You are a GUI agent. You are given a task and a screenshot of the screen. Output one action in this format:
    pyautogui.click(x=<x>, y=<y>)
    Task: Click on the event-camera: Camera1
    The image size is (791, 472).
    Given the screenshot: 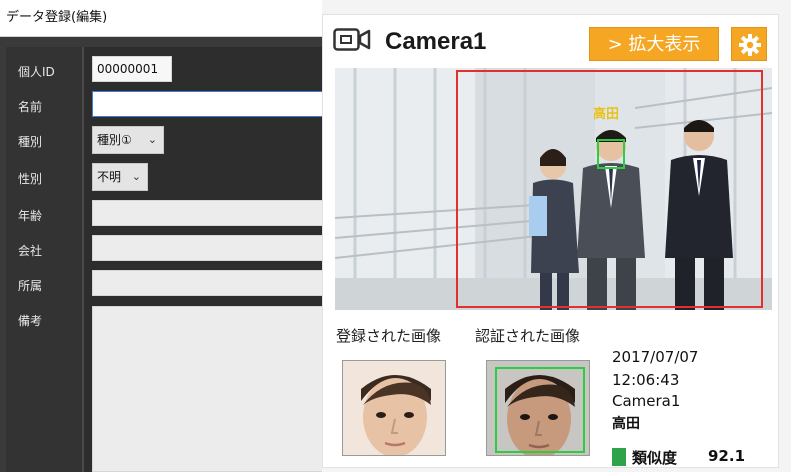 What is the action you would take?
    pyautogui.click(x=646, y=401)
    